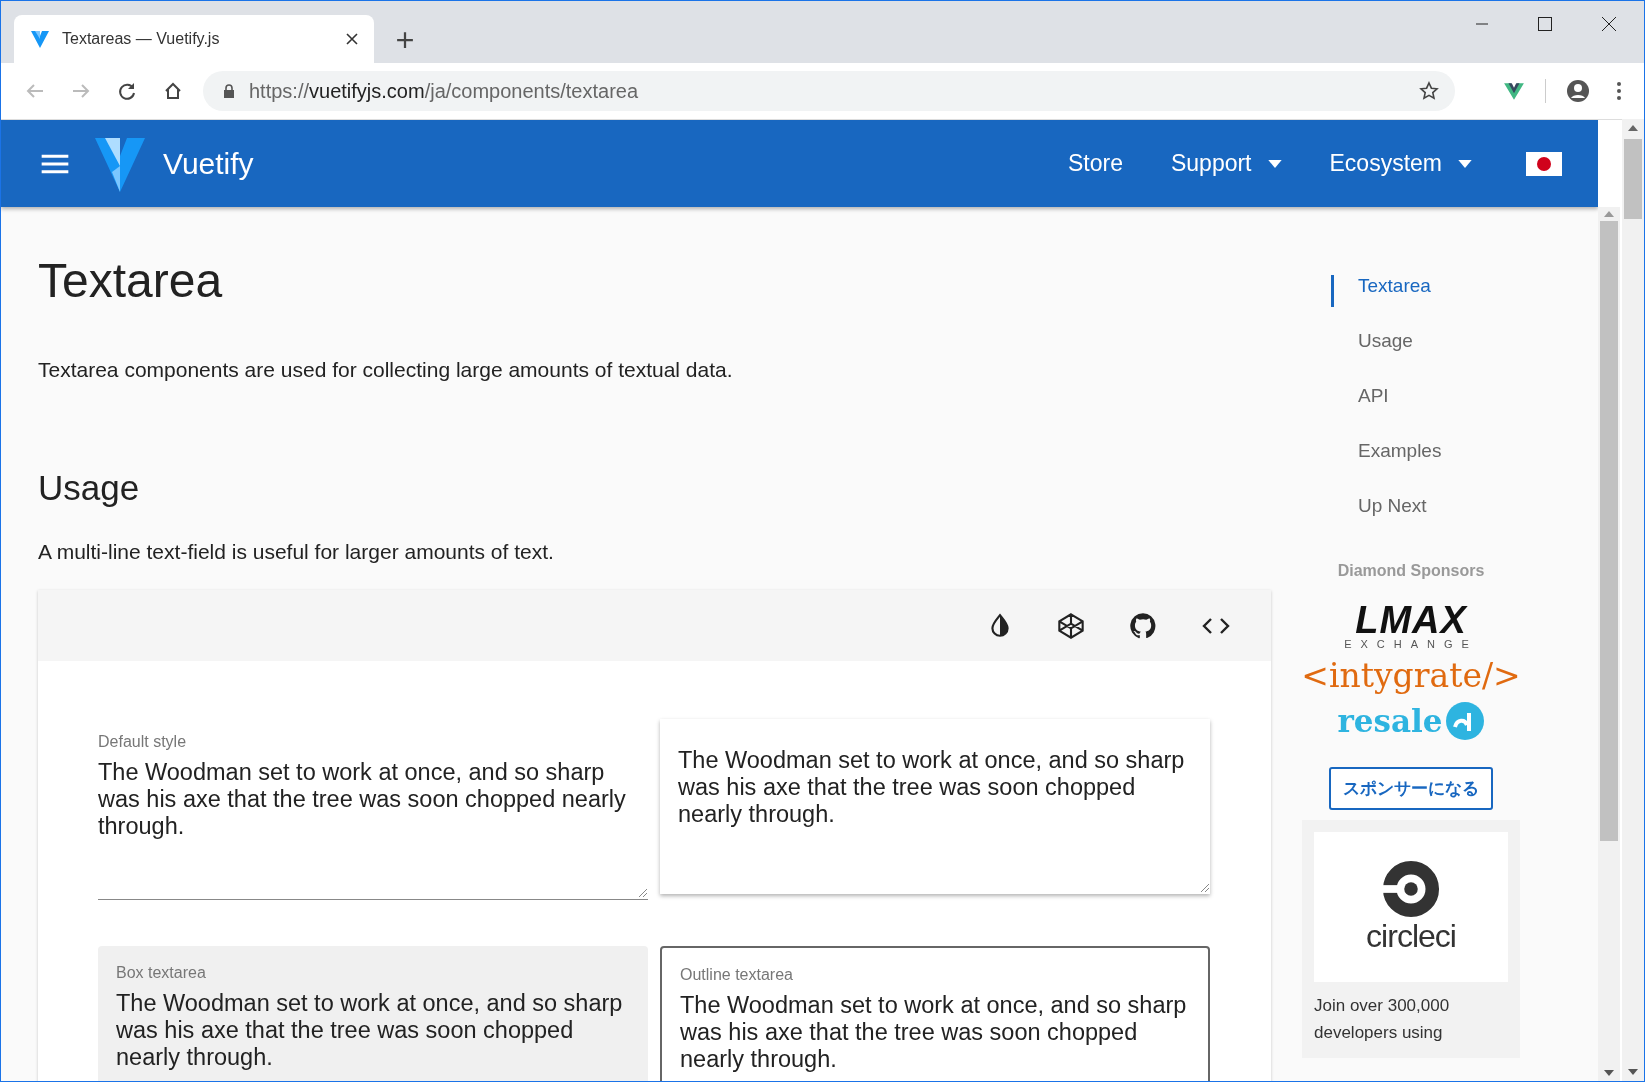 The height and width of the screenshot is (1082, 1645). Describe the element at coordinates (829, 91) in the screenshot. I see `address-bar: https://vuetifyjs.com/ja/components/textarea` at that location.